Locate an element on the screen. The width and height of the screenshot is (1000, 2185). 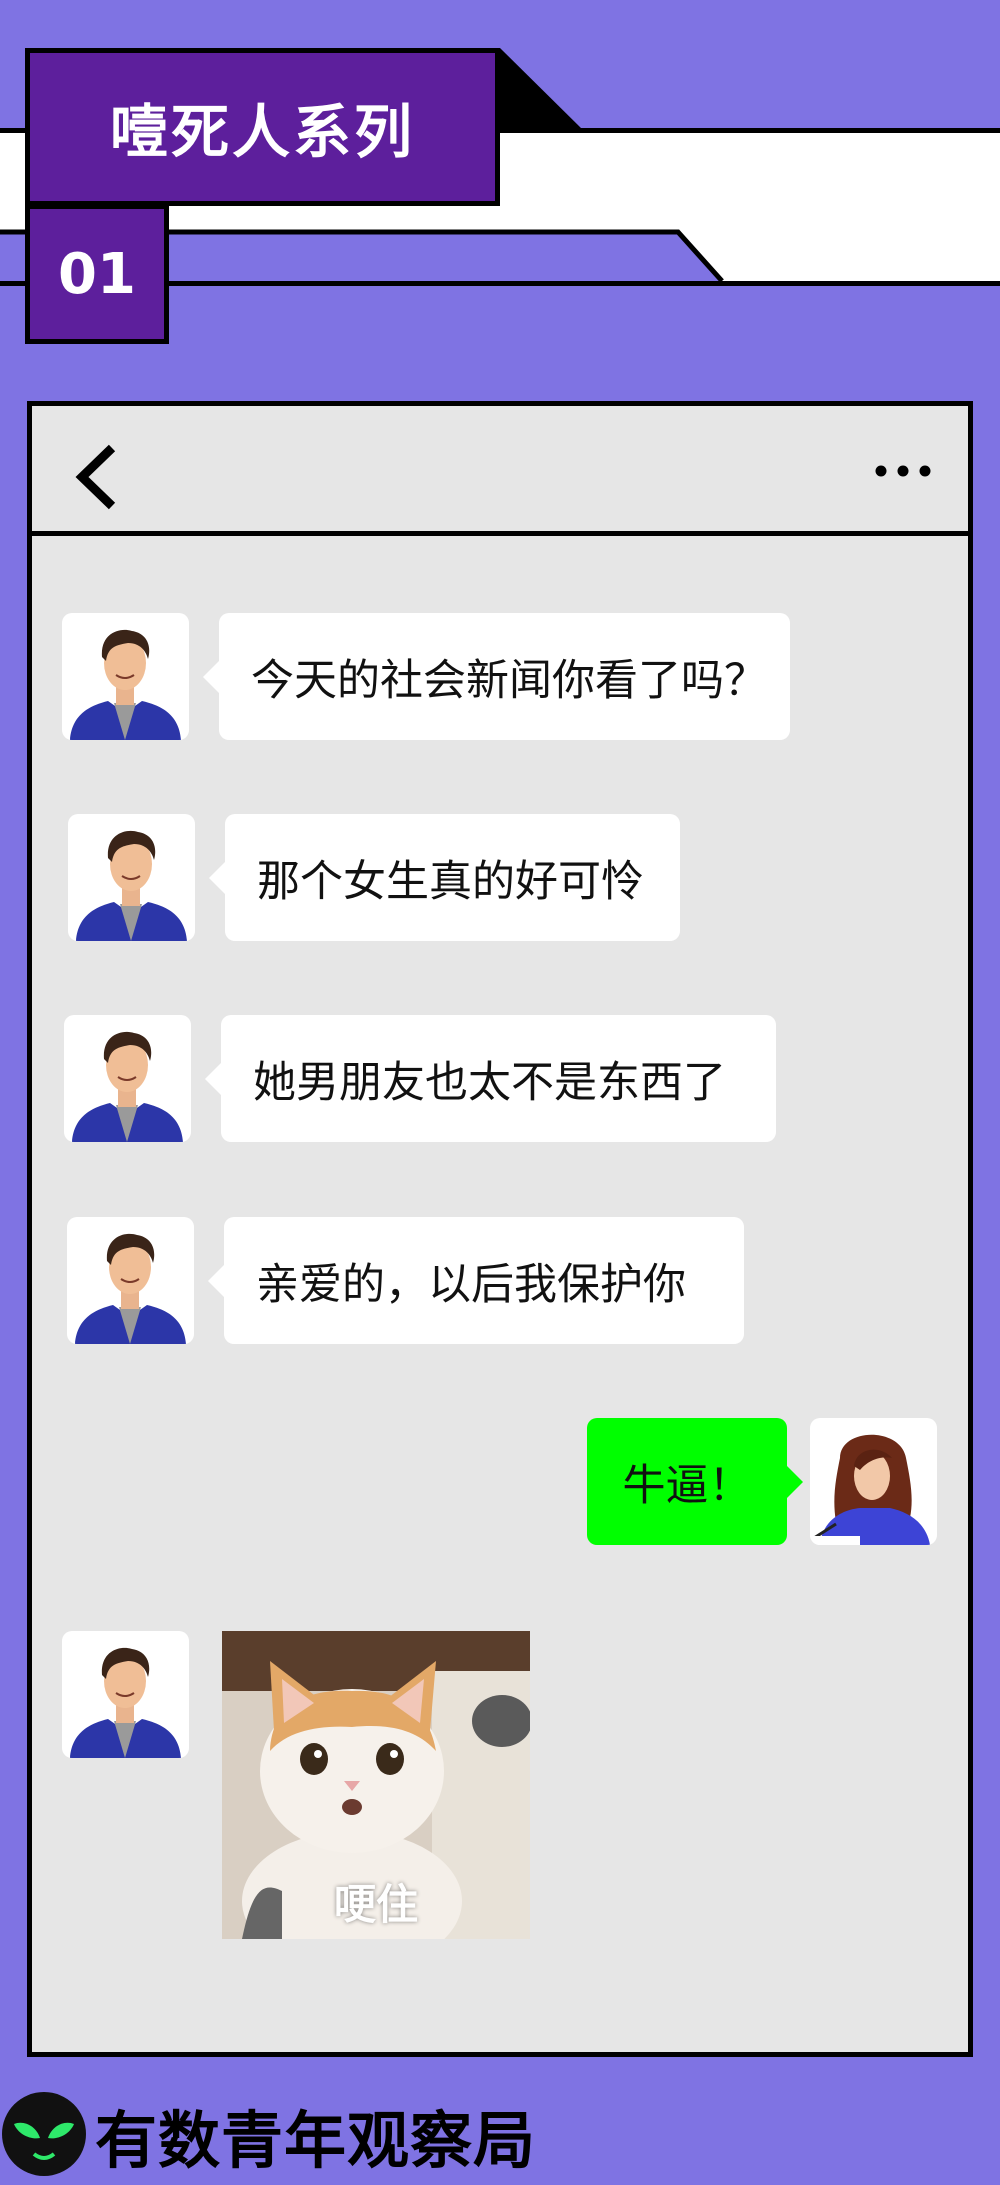
message-bubble: 亲爱的，以后我保护你 is located at coordinates (476, 1280).